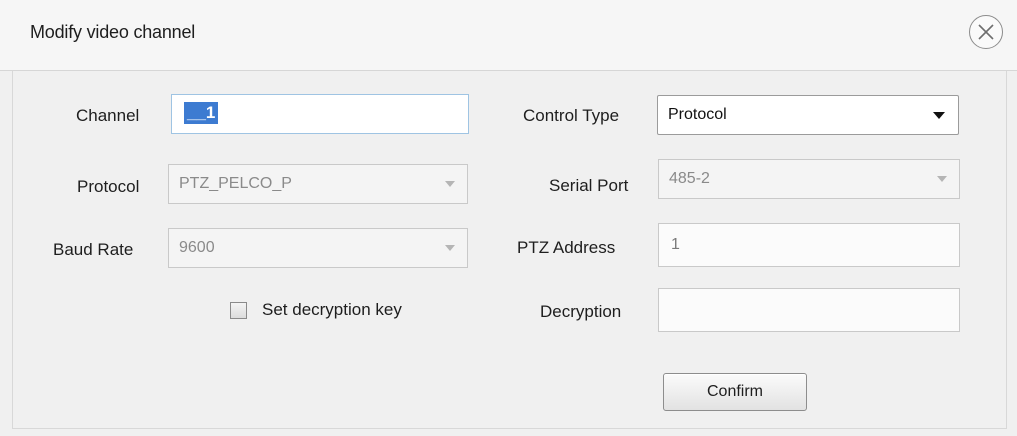  What do you see at coordinates (809, 179) in the screenshot?
I see `serial-port-select: 485-2` at bounding box center [809, 179].